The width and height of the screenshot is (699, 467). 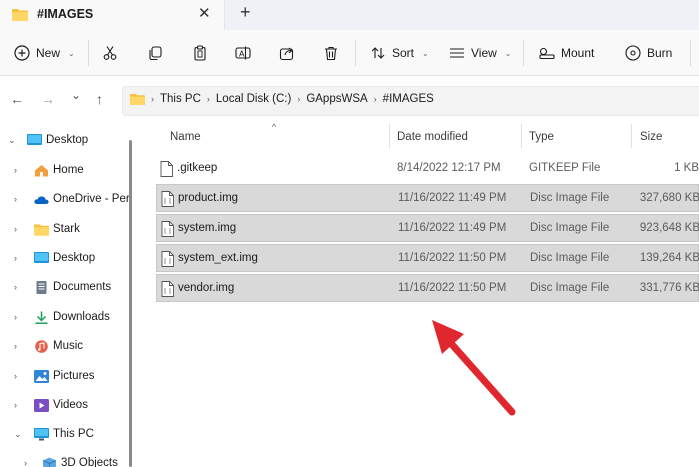 What do you see at coordinates (99, 99) in the screenshot?
I see `up-button: ↑` at bounding box center [99, 99].